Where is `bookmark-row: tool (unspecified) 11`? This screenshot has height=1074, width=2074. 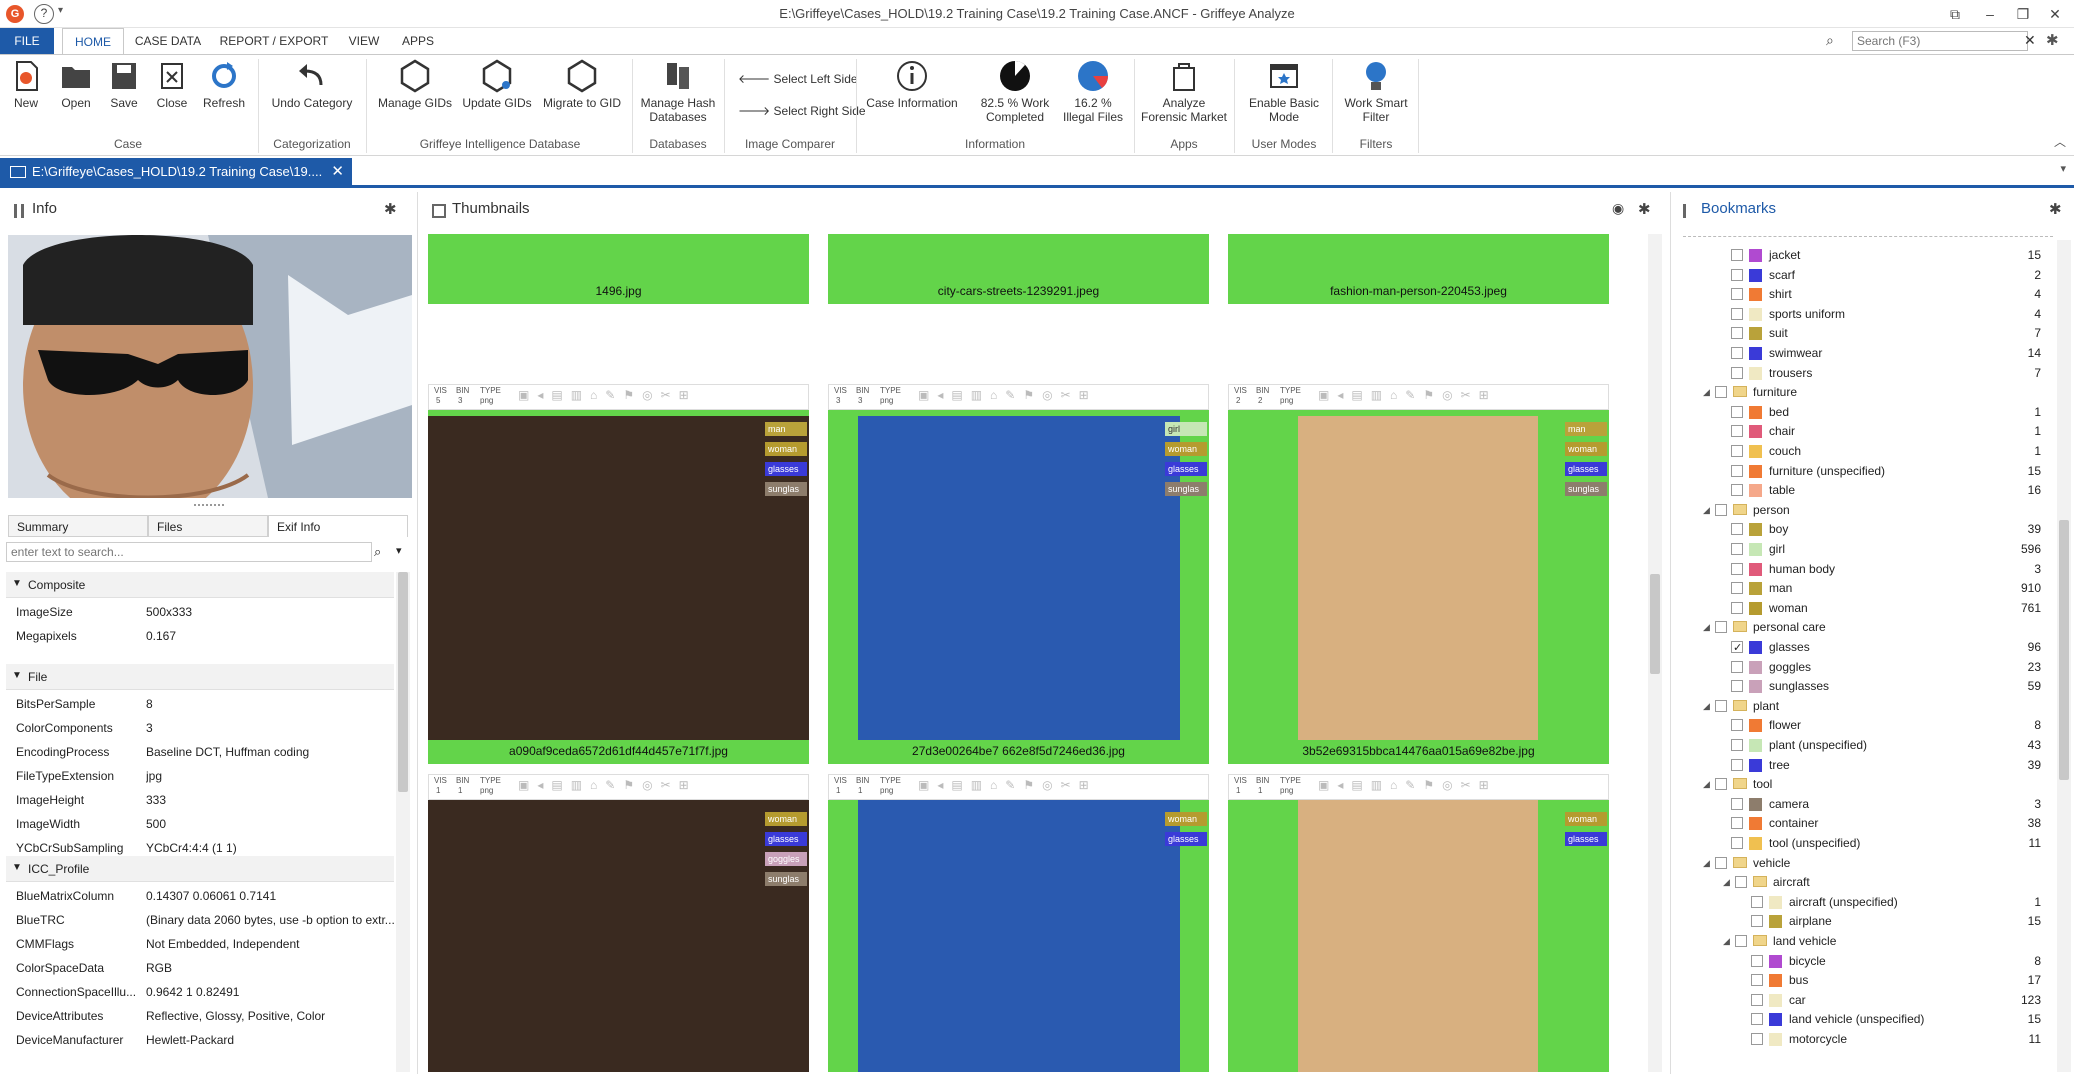 bookmark-row: tool (unspecified) 11 is located at coordinates (1861, 843).